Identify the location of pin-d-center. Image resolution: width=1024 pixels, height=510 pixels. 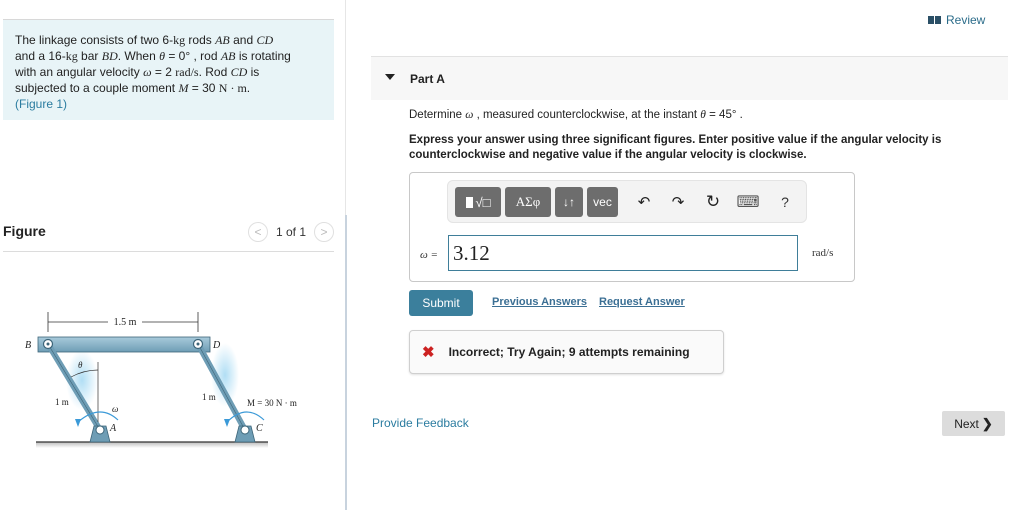
(198, 344).